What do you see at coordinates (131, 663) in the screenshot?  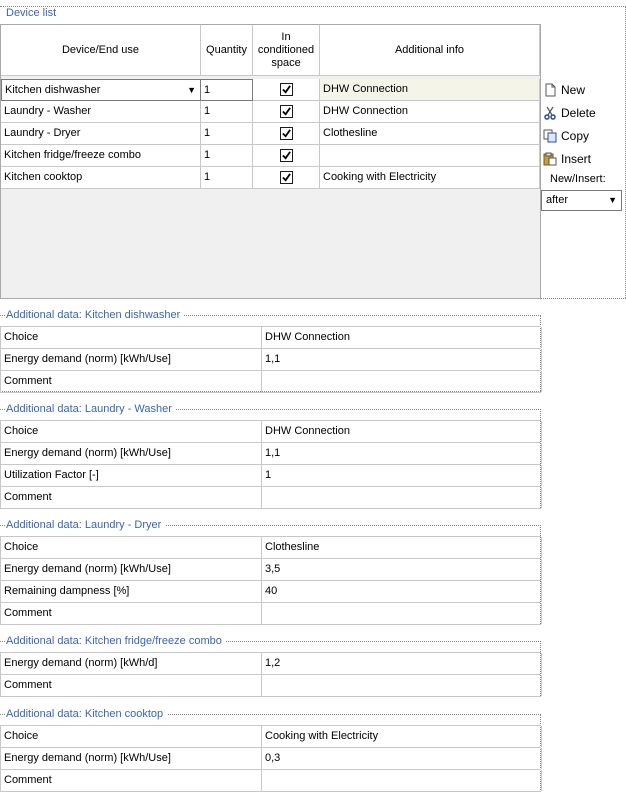 I see `property-label: Energy demand (norm) [kWh/d]` at bounding box center [131, 663].